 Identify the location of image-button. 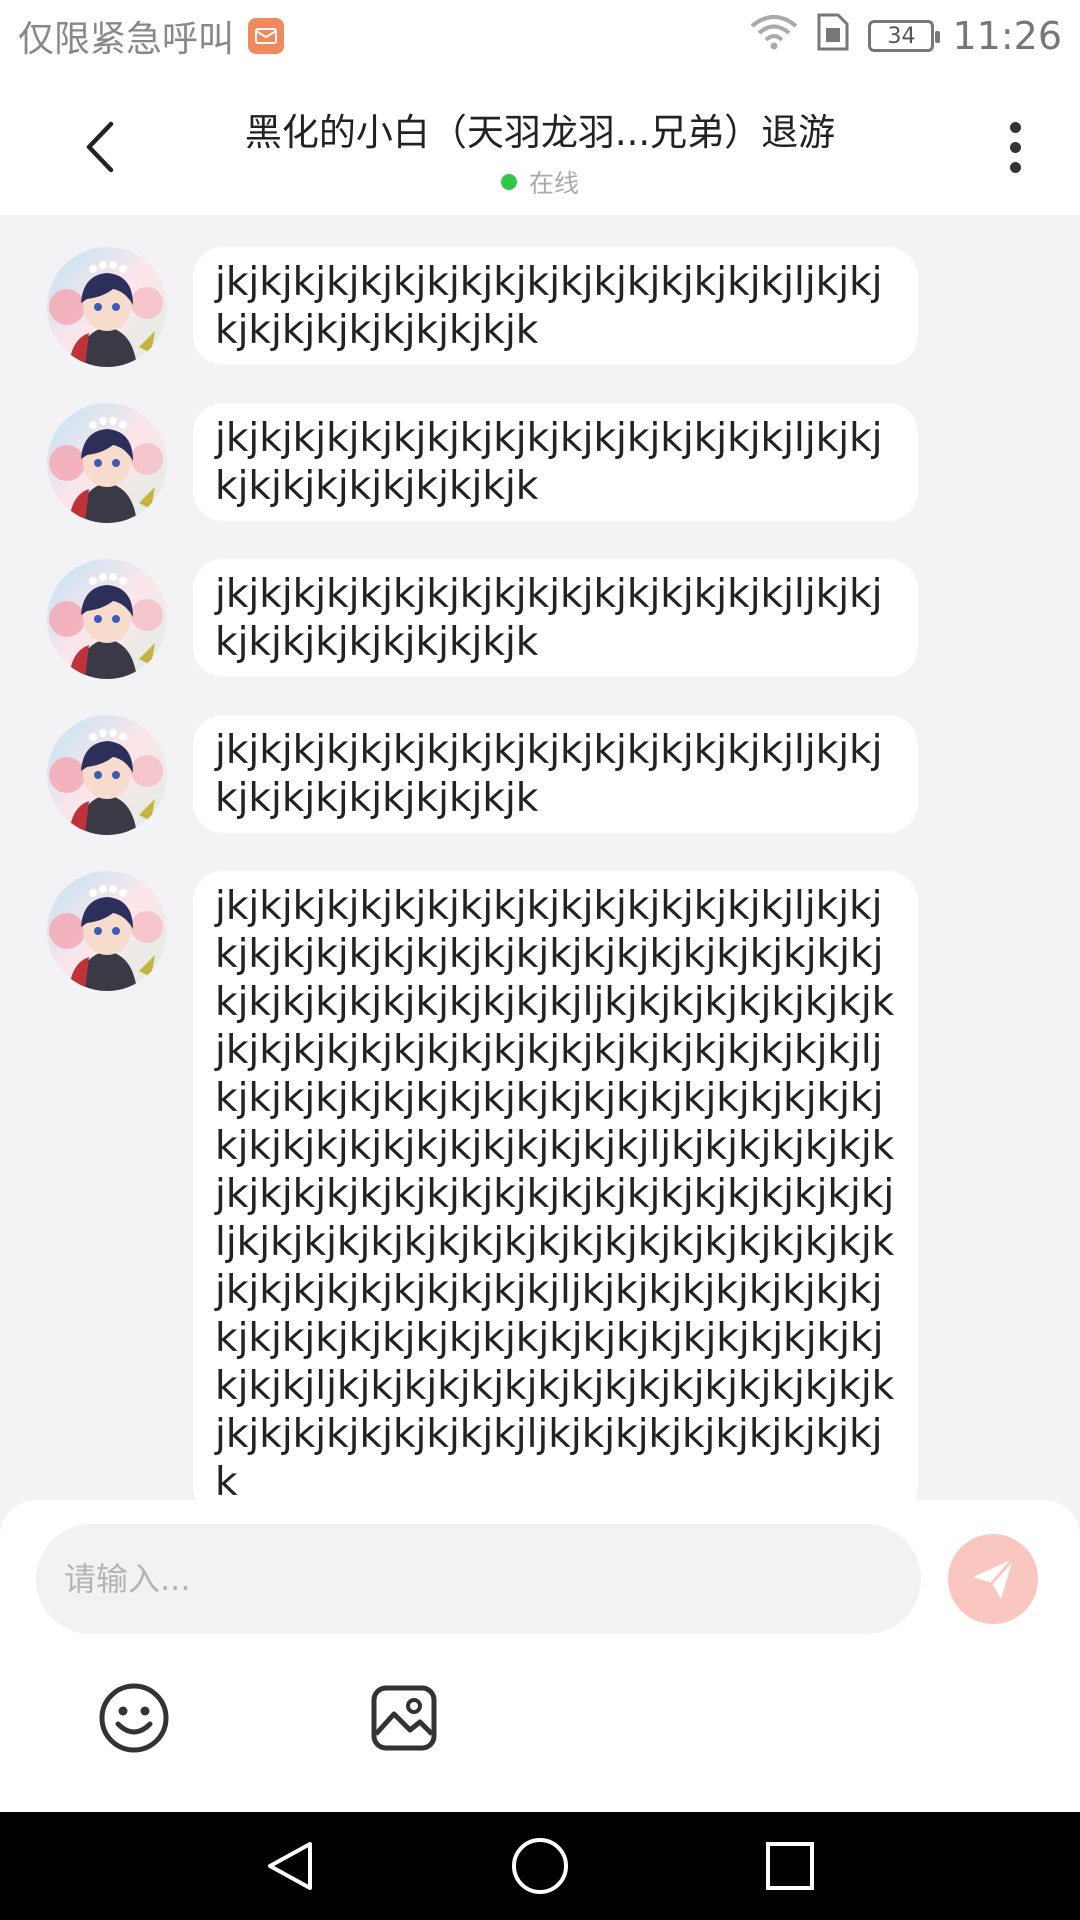
(404, 1718).